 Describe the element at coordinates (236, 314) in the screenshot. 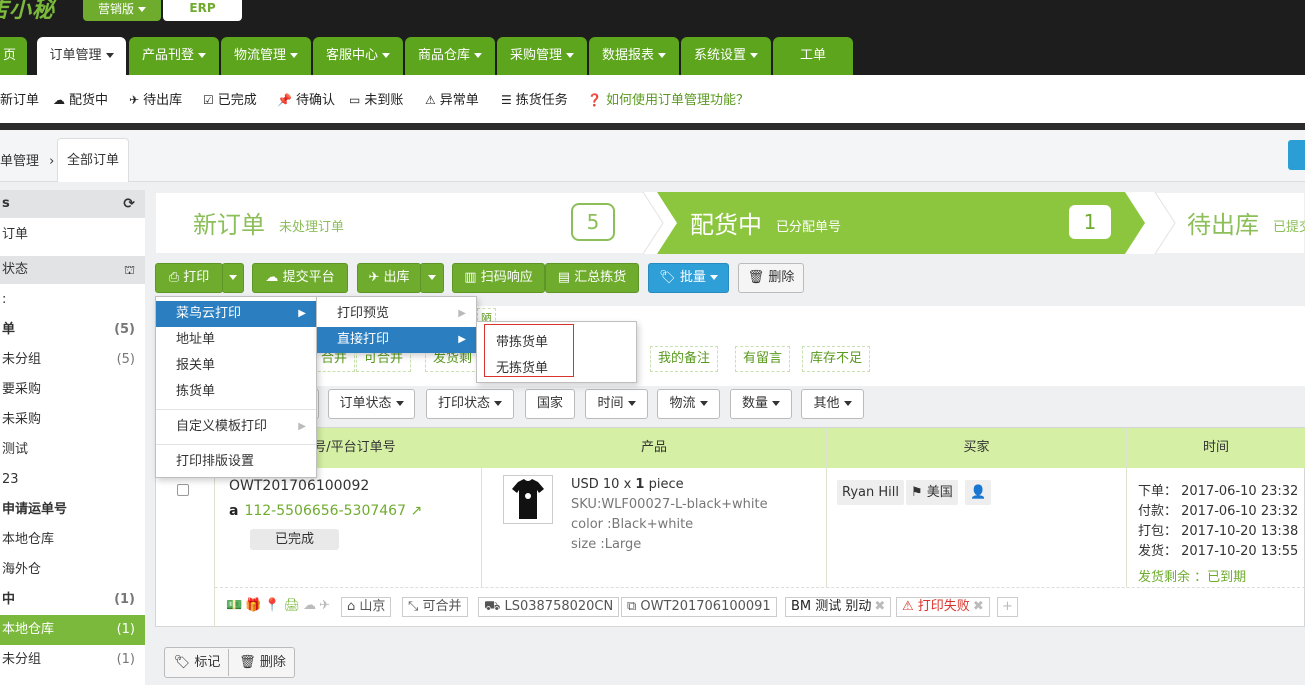

I see `menu-item-cainiao-print: 菜鸟云打印 ▶` at that location.